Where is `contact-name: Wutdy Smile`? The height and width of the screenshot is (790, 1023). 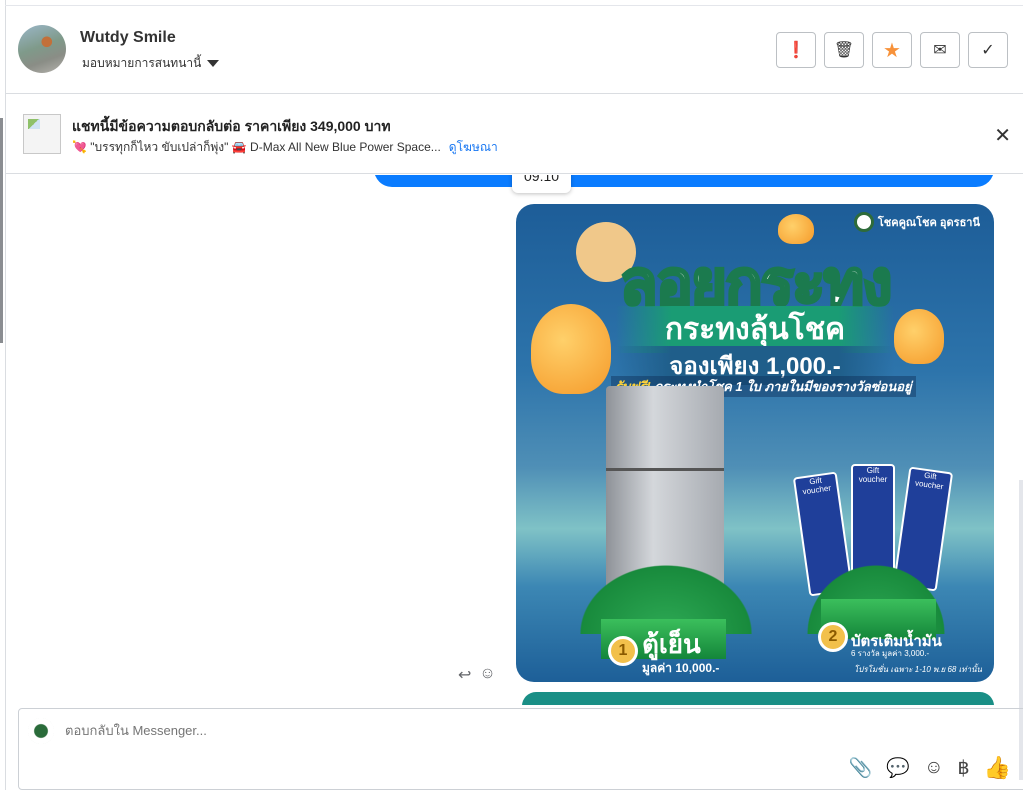
contact-name: Wutdy Smile is located at coordinates (128, 38).